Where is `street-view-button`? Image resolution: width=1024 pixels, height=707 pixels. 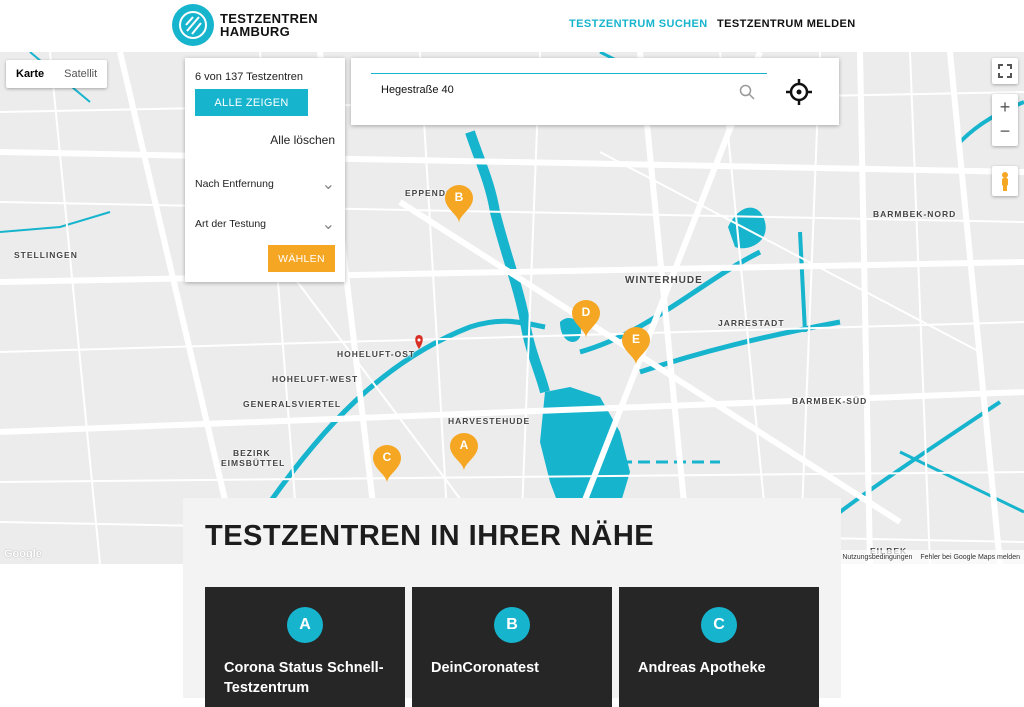 street-view-button is located at coordinates (1005, 181).